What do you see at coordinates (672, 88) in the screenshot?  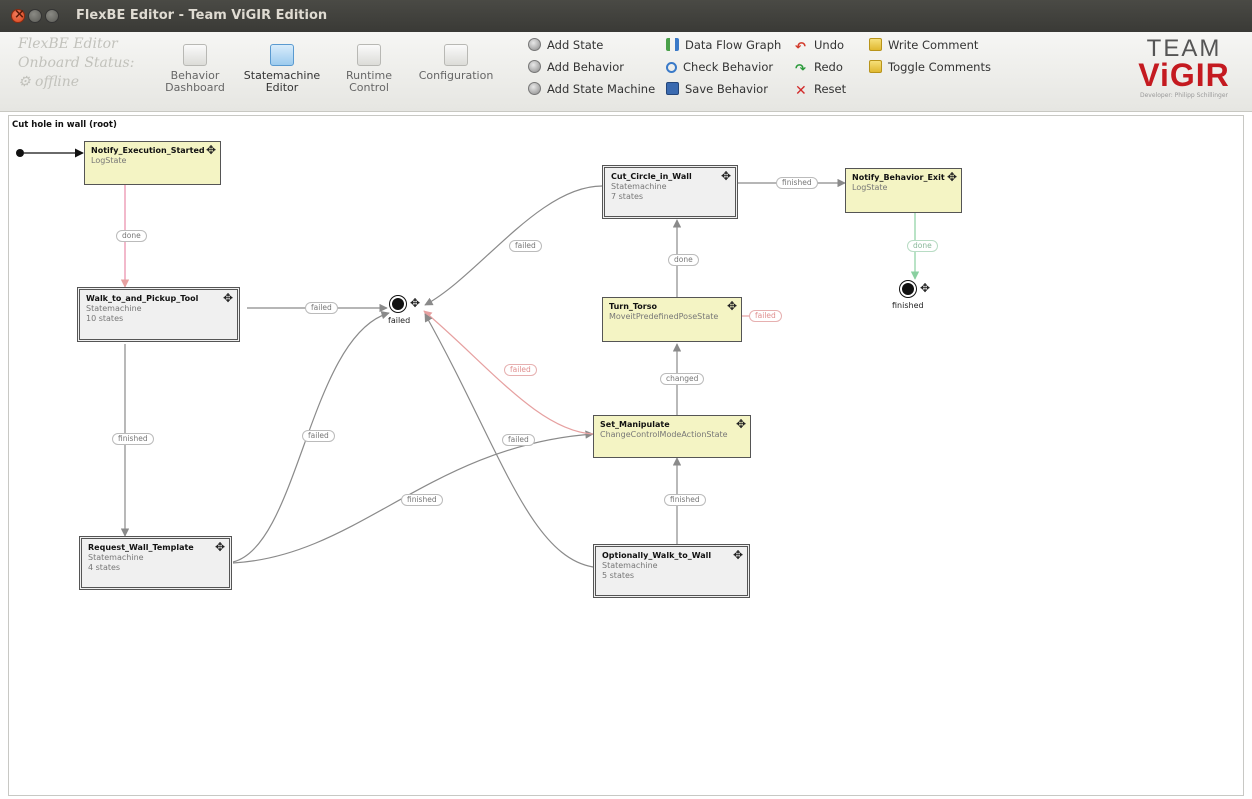 I see `save-icon` at bounding box center [672, 88].